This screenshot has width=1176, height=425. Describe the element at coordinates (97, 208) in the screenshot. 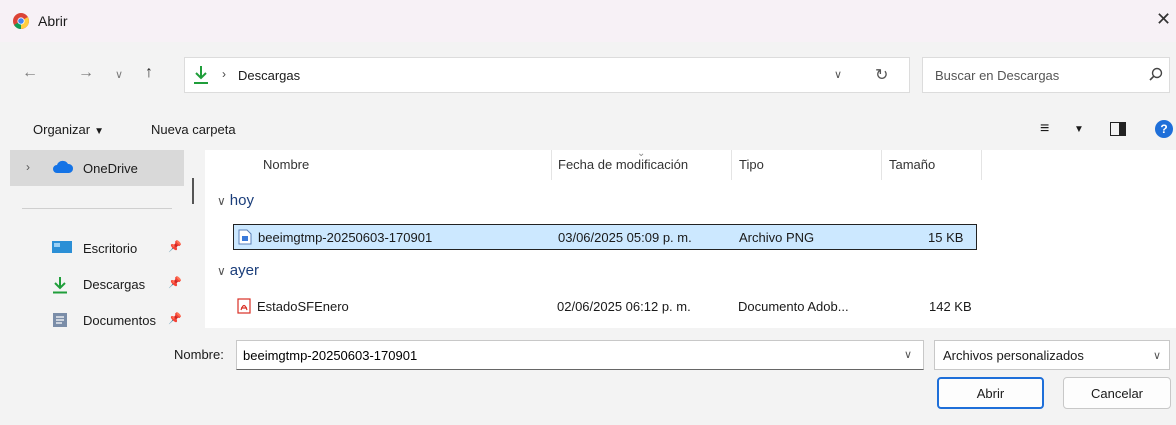

I see `sidebar-divider` at that location.